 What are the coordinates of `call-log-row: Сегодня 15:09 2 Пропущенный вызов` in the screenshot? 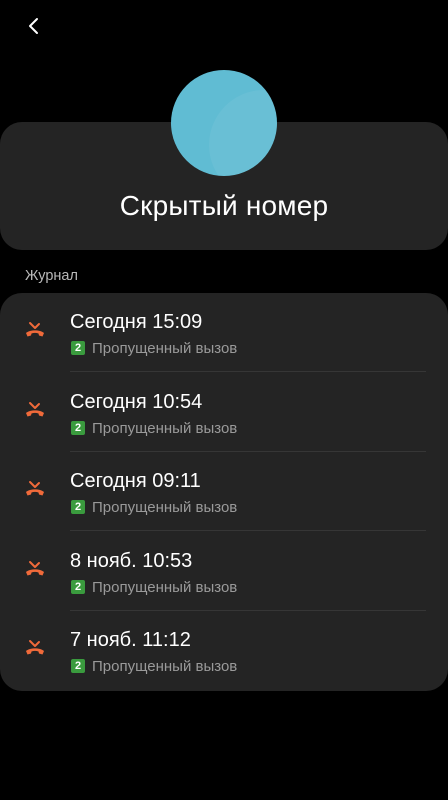 It's located at (224, 332).